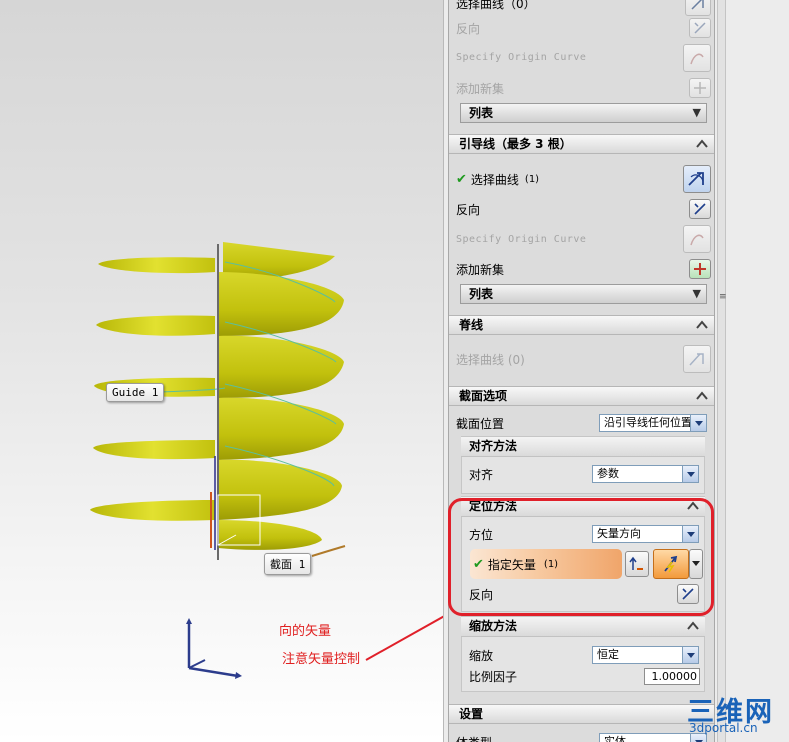 This screenshot has height=742, width=789. What do you see at coordinates (581, 144) in the screenshot?
I see `guide-group-header: 引导线（最多 3 根）` at bounding box center [581, 144].